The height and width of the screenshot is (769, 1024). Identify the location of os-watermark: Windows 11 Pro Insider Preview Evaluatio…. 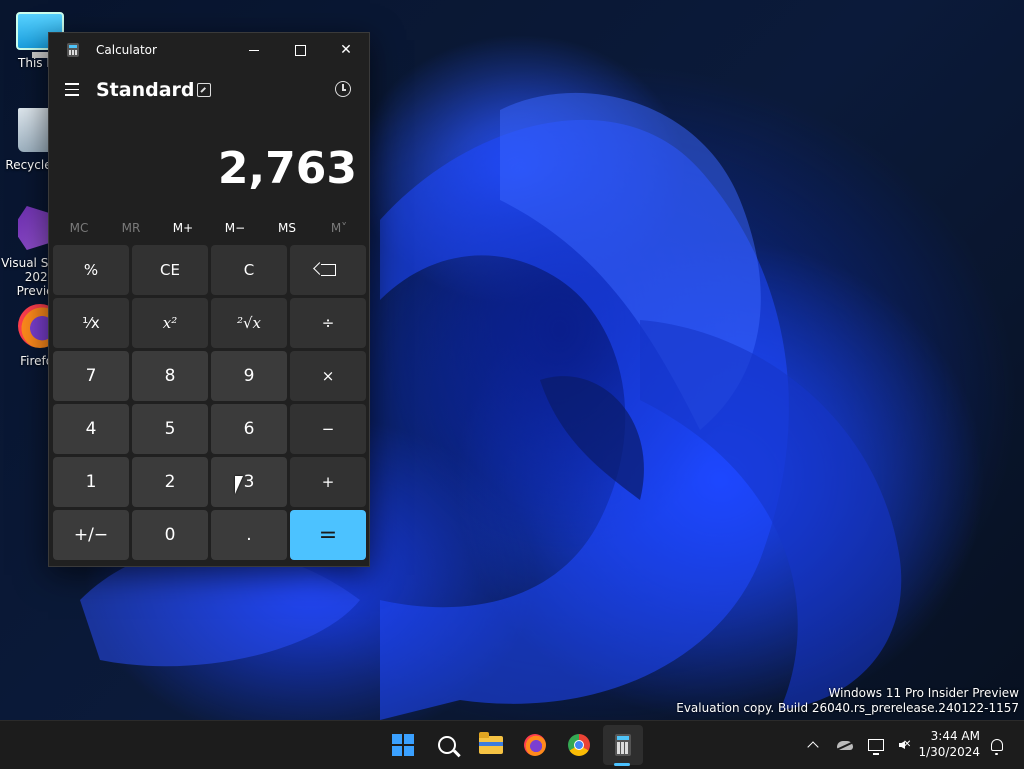
(847, 701).